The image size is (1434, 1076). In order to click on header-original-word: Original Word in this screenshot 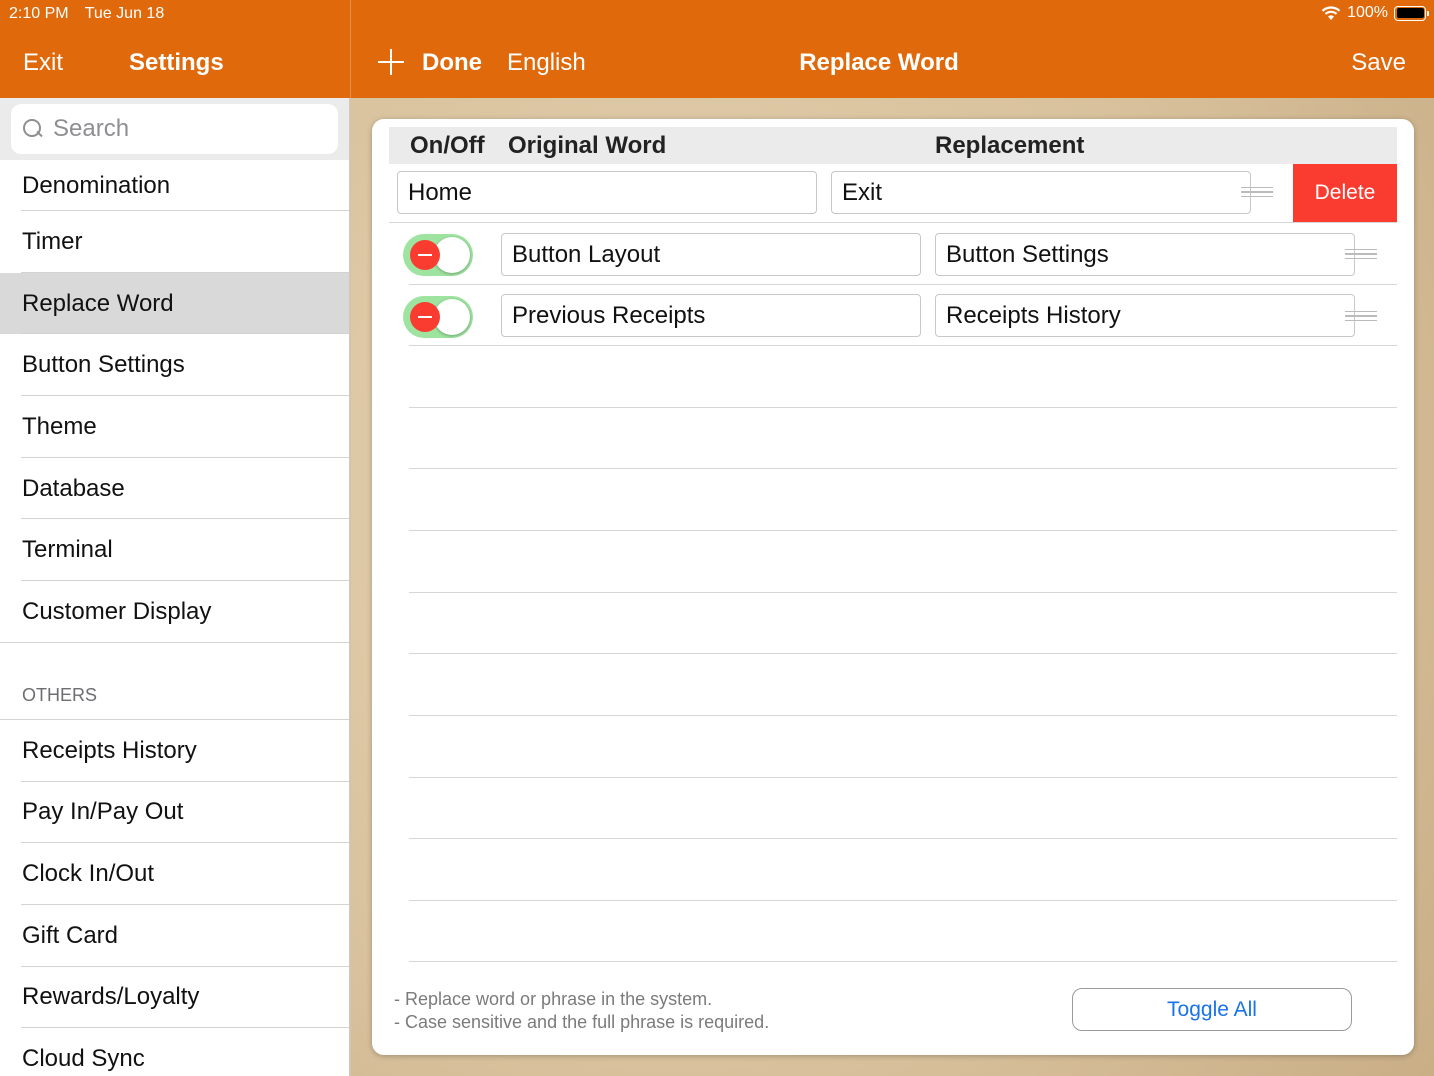, I will do `click(587, 145)`.